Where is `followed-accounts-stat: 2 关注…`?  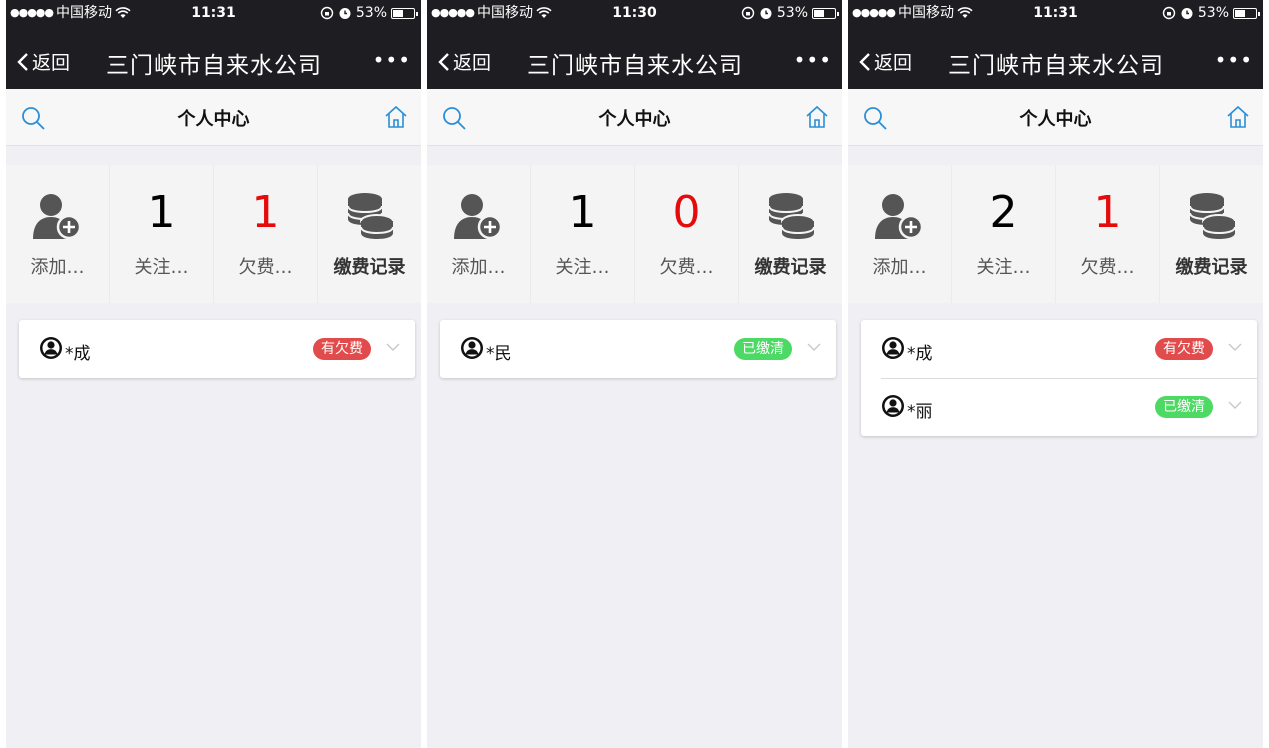
followed-accounts-stat: 2 关注… is located at coordinates (1004, 234).